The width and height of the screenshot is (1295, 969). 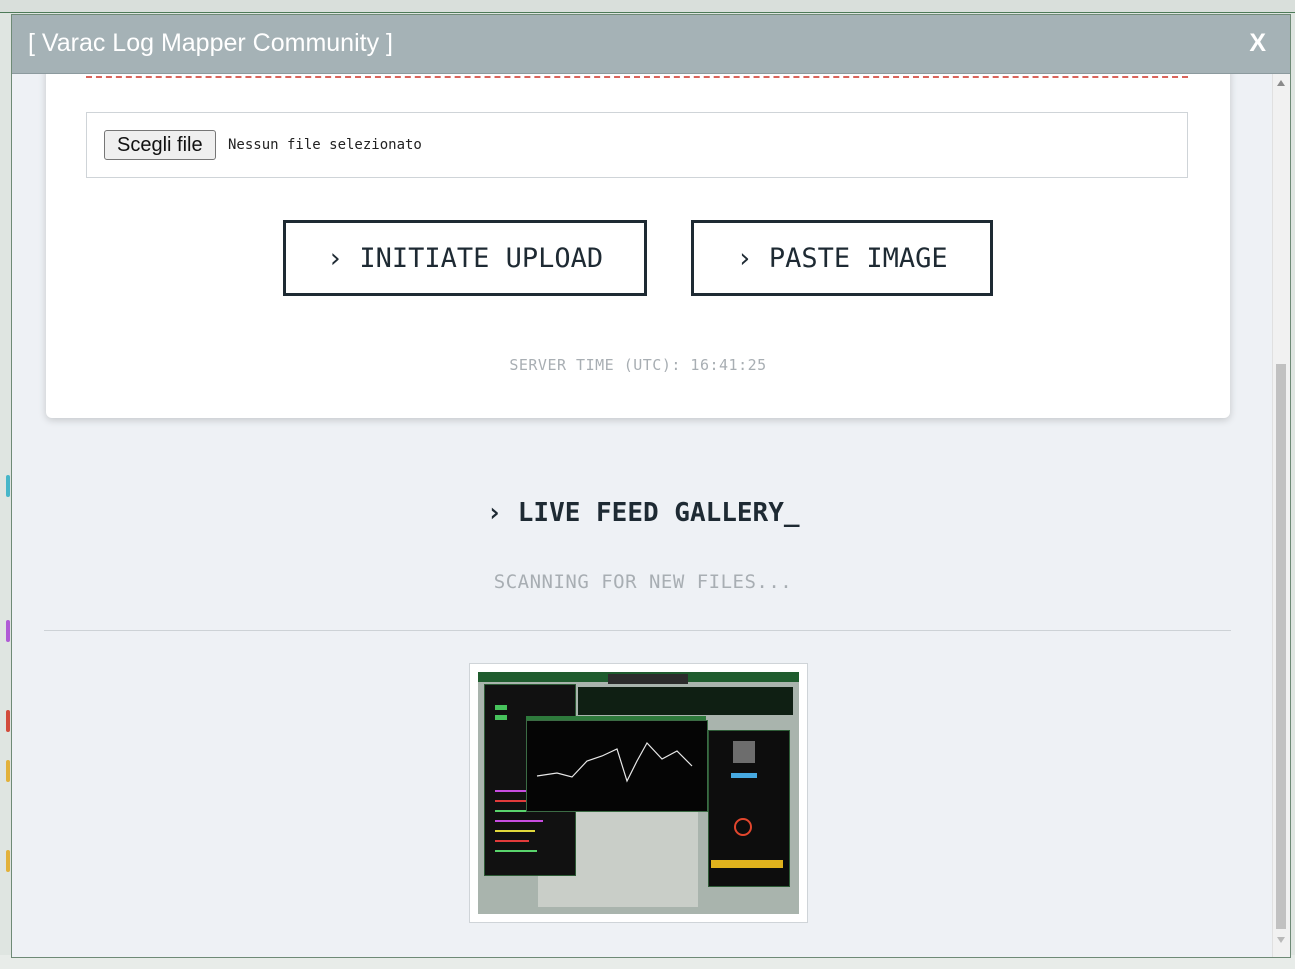 What do you see at coordinates (685, 701) in the screenshot?
I see `thumbnail-header-panel` at bounding box center [685, 701].